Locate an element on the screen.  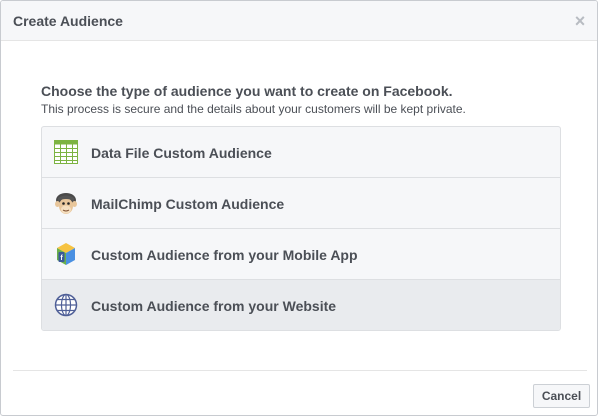
spreadsheet-icon is located at coordinates (66, 152).